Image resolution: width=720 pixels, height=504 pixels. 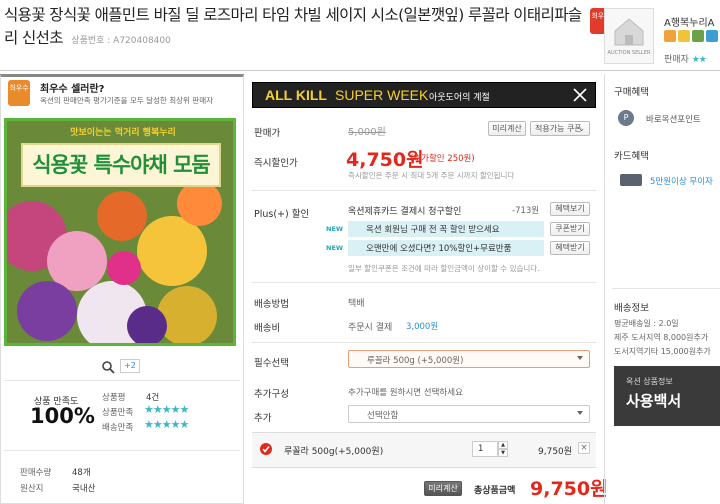 What do you see at coordinates (569, 489) in the screenshot?
I see `total-value: 9,750원` at bounding box center [569, 489].